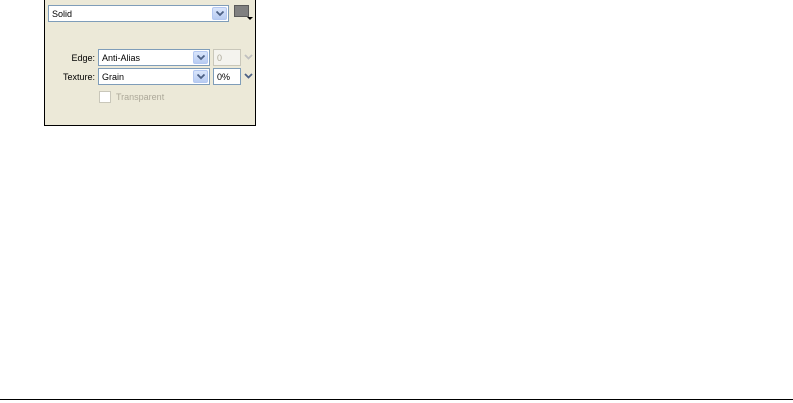 The image size is (793, 403). What do you see at coordinates (154, 76) in the screenshot?
I see `texture-dropdown: Grain` at bounding box center [154, 76].